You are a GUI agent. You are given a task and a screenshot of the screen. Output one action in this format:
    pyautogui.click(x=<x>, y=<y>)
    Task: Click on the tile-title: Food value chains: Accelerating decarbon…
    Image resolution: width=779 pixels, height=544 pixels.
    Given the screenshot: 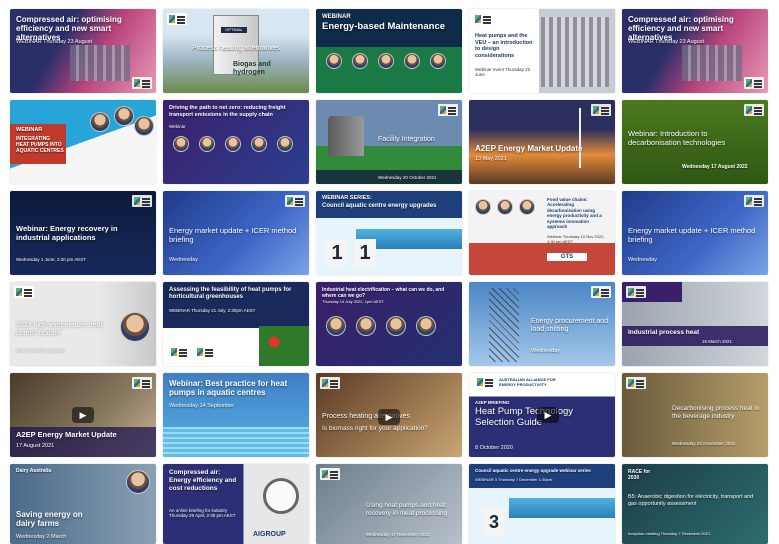 What is the action you would take?
    pyautogui.click(x=574, y=213)
    